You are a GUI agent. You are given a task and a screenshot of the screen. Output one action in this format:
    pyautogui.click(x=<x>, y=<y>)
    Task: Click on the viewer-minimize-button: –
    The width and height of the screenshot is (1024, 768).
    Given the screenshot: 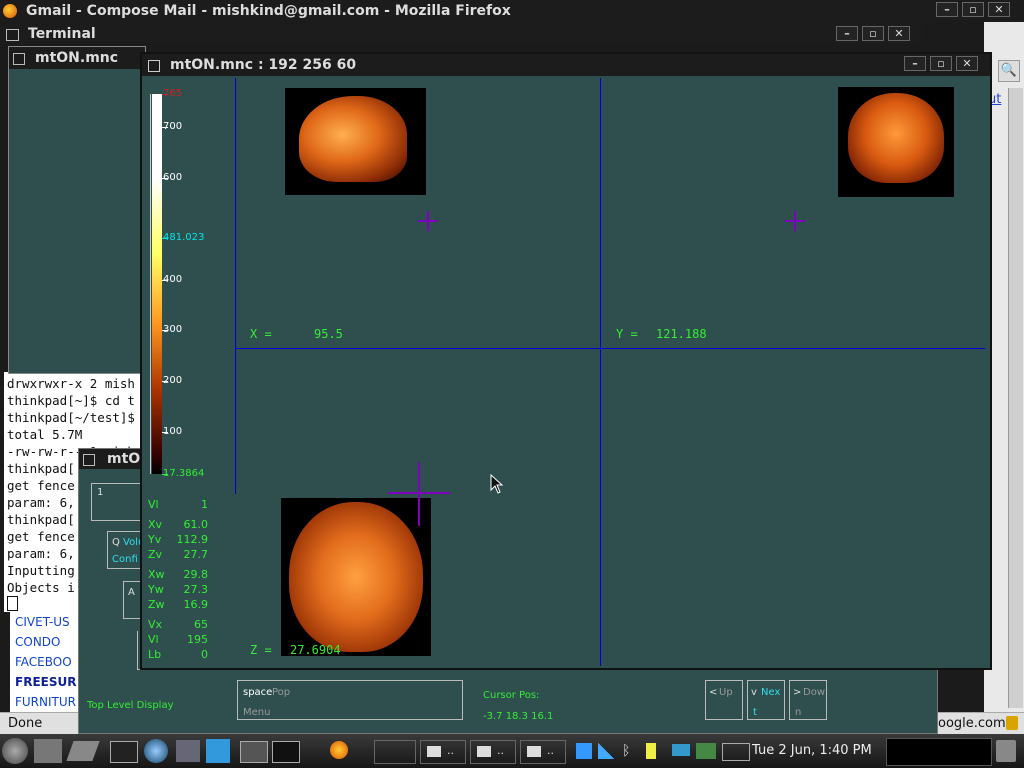 What is the action you would take?
    pyautogui.click(x=915, y=63)
    